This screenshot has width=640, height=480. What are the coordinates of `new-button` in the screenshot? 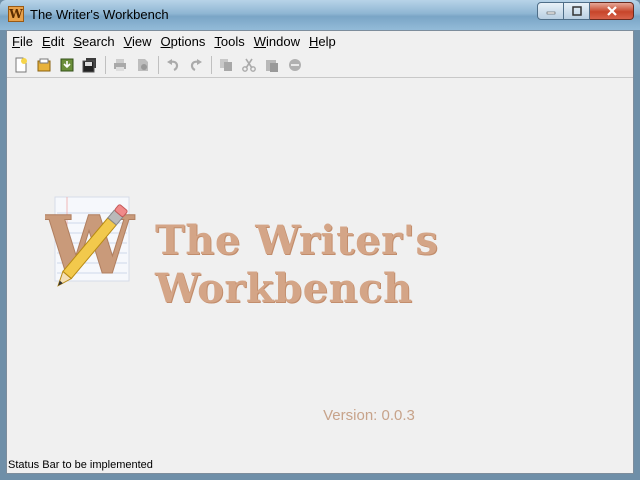 It's located at (21, 65).